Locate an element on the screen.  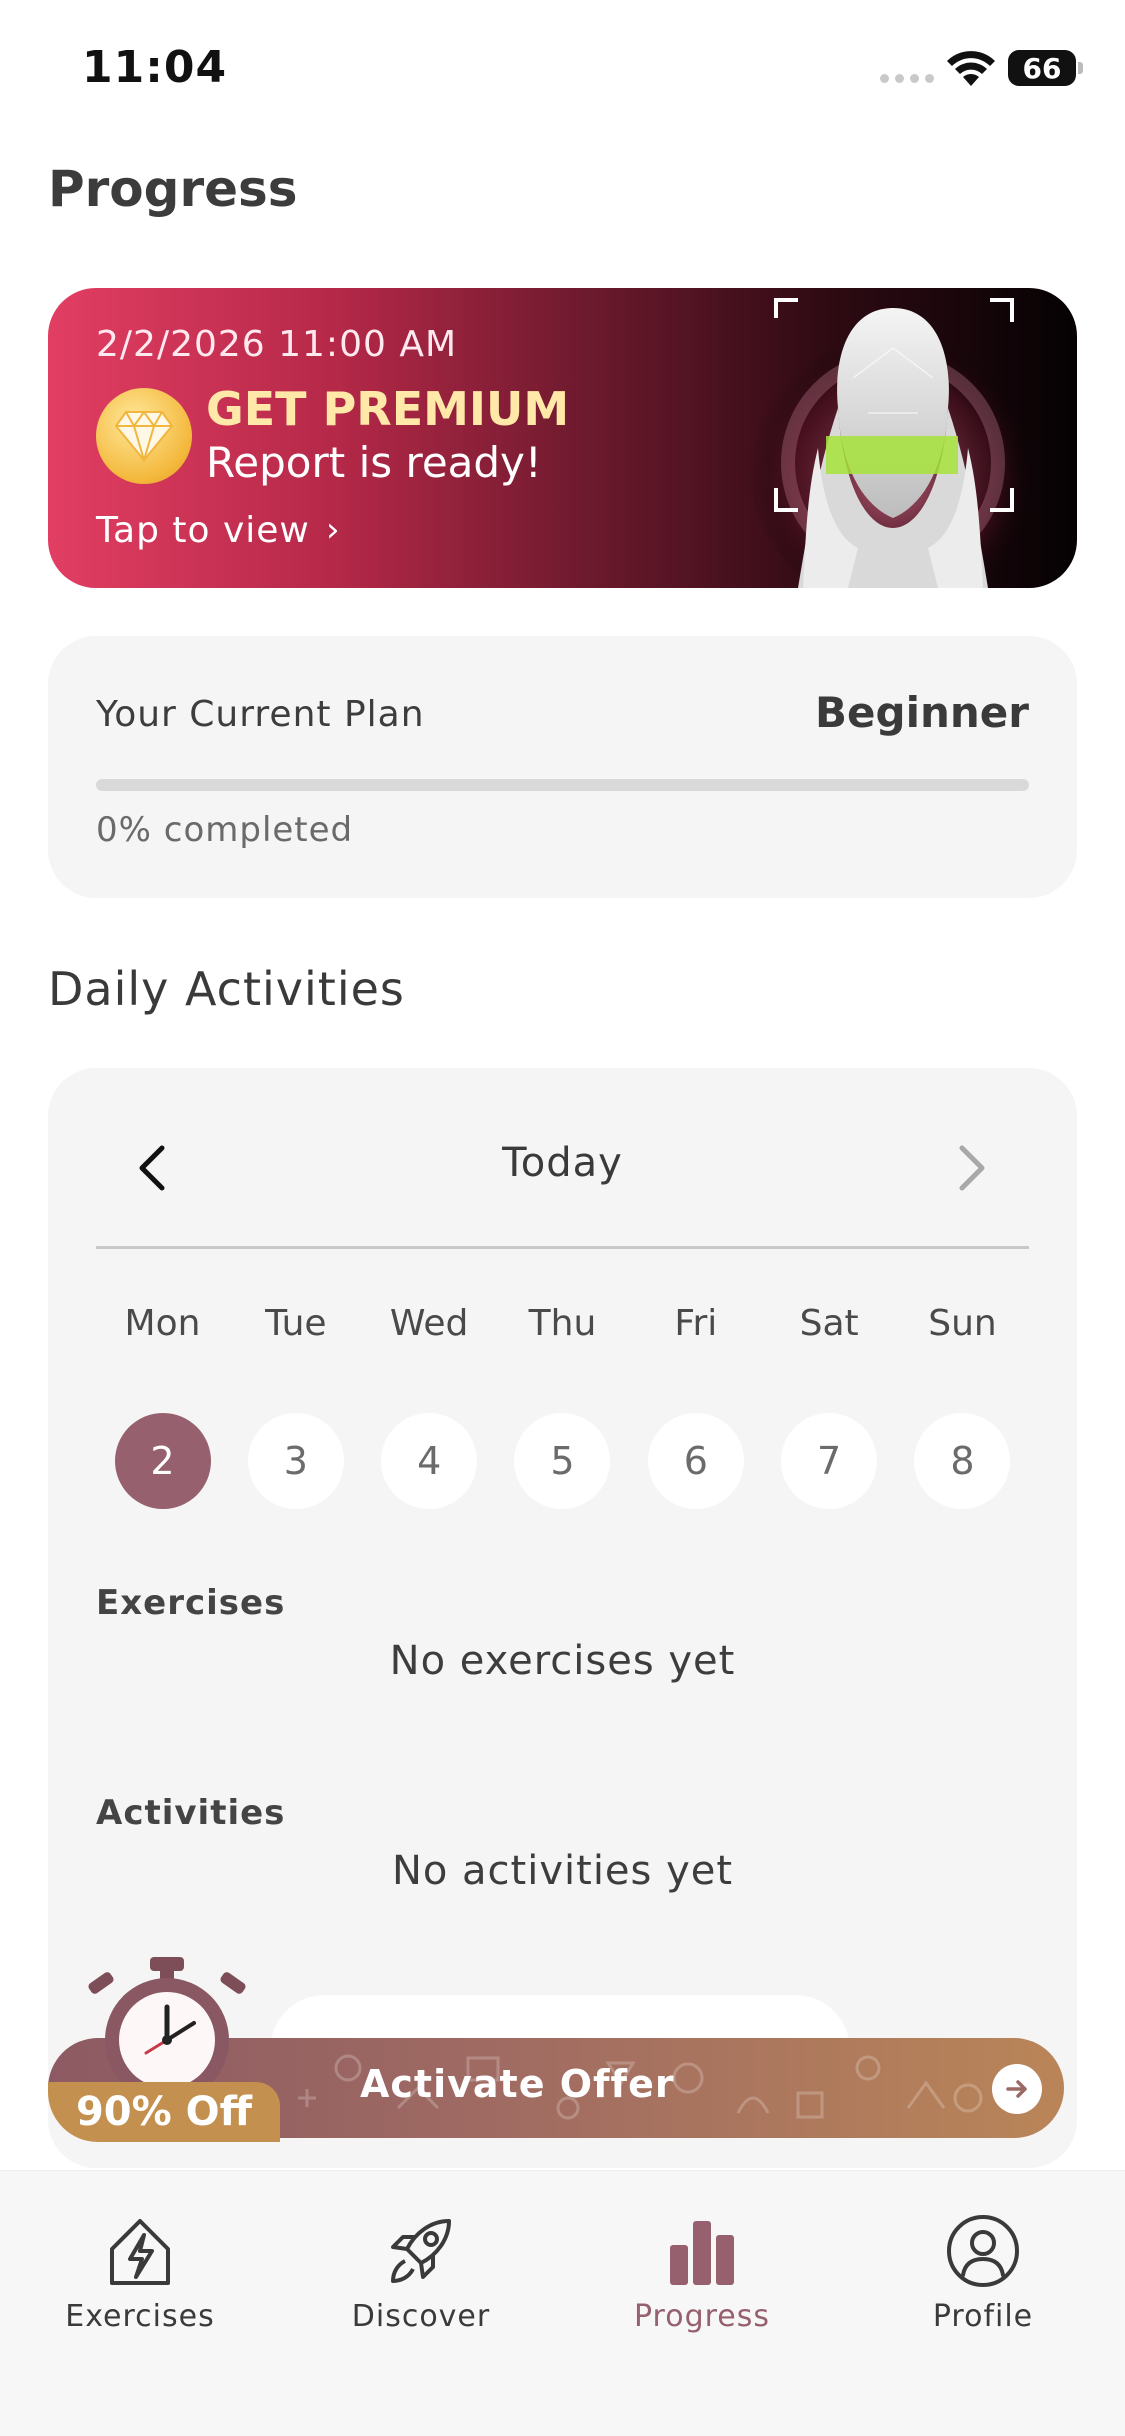
day-mon: Mon 2 is located at coordinates (162, 1406).